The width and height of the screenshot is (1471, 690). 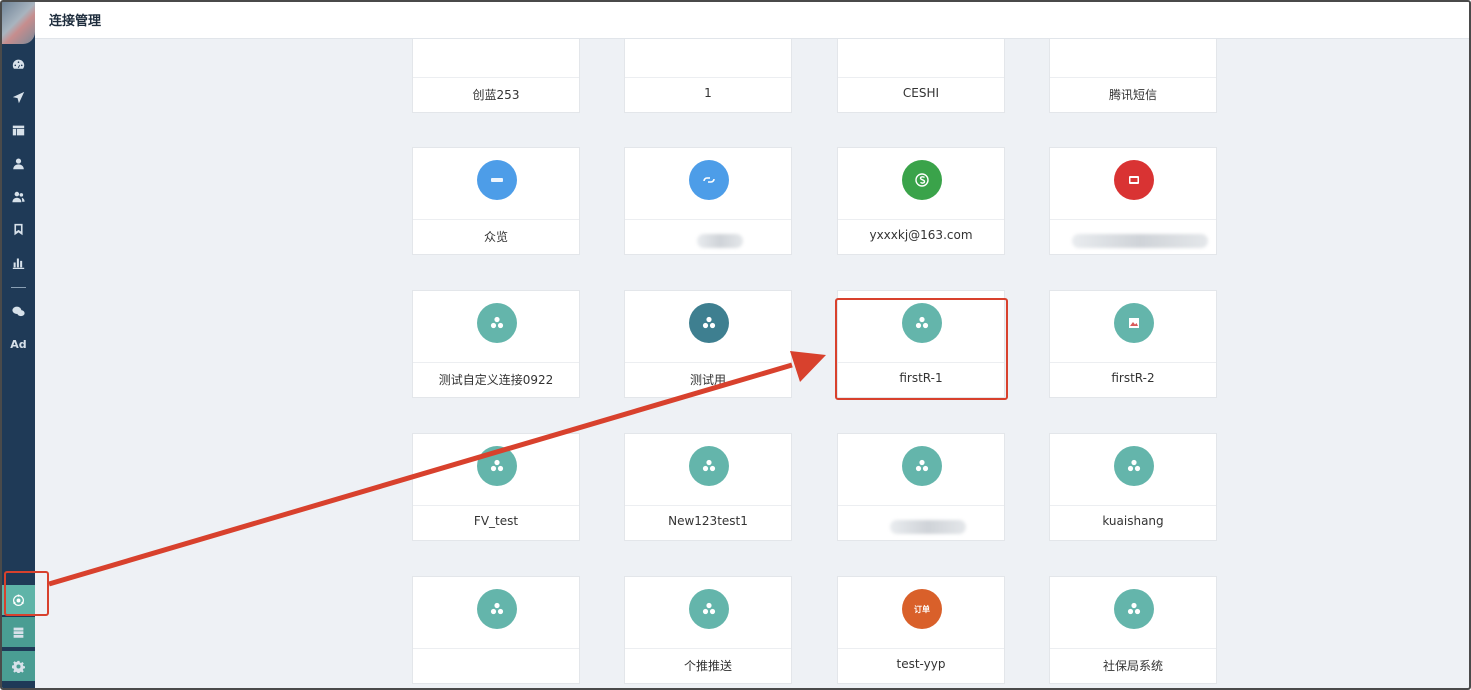 What do you see at coordinates (752, 20) in the screenshot?
I see `page-header: 连接管理` at bounding box center [752, 20].